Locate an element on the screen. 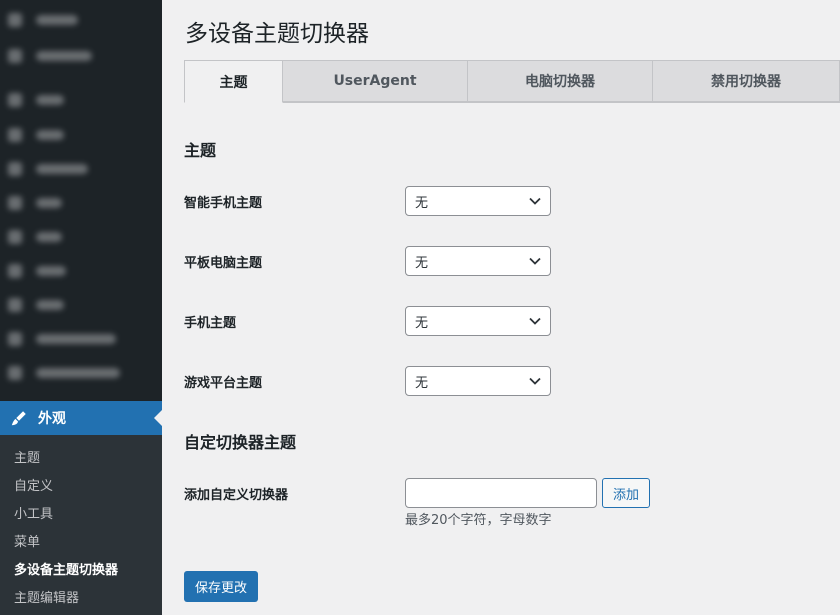 The width and height of the screenshot is (840, 615). submenu-item-multi-device-switcher: 多设备主题切换器 is located at coordinates (66, 568).